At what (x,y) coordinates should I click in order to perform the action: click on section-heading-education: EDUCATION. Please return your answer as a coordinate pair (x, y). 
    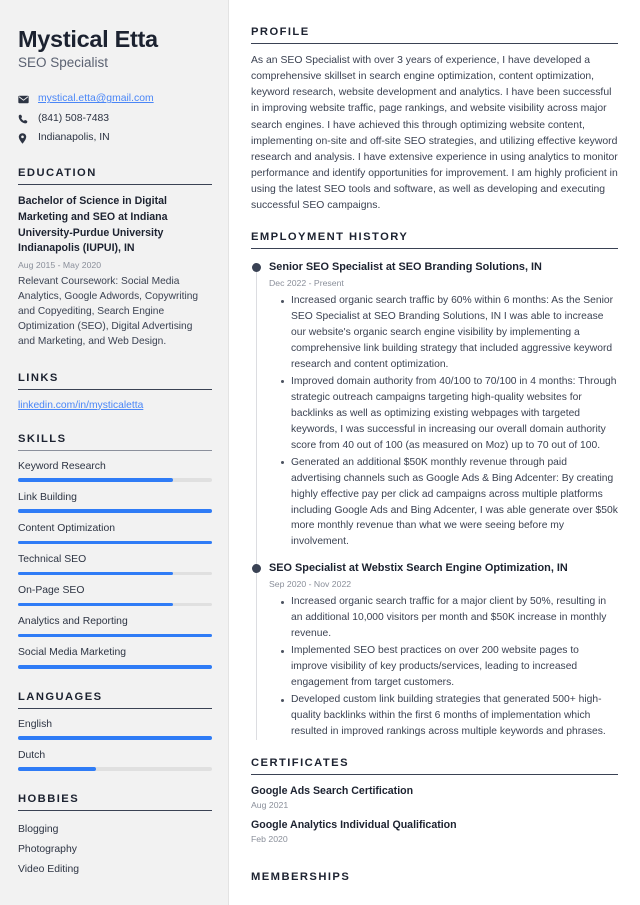
    Looking at the image, I should click on (57, 173).